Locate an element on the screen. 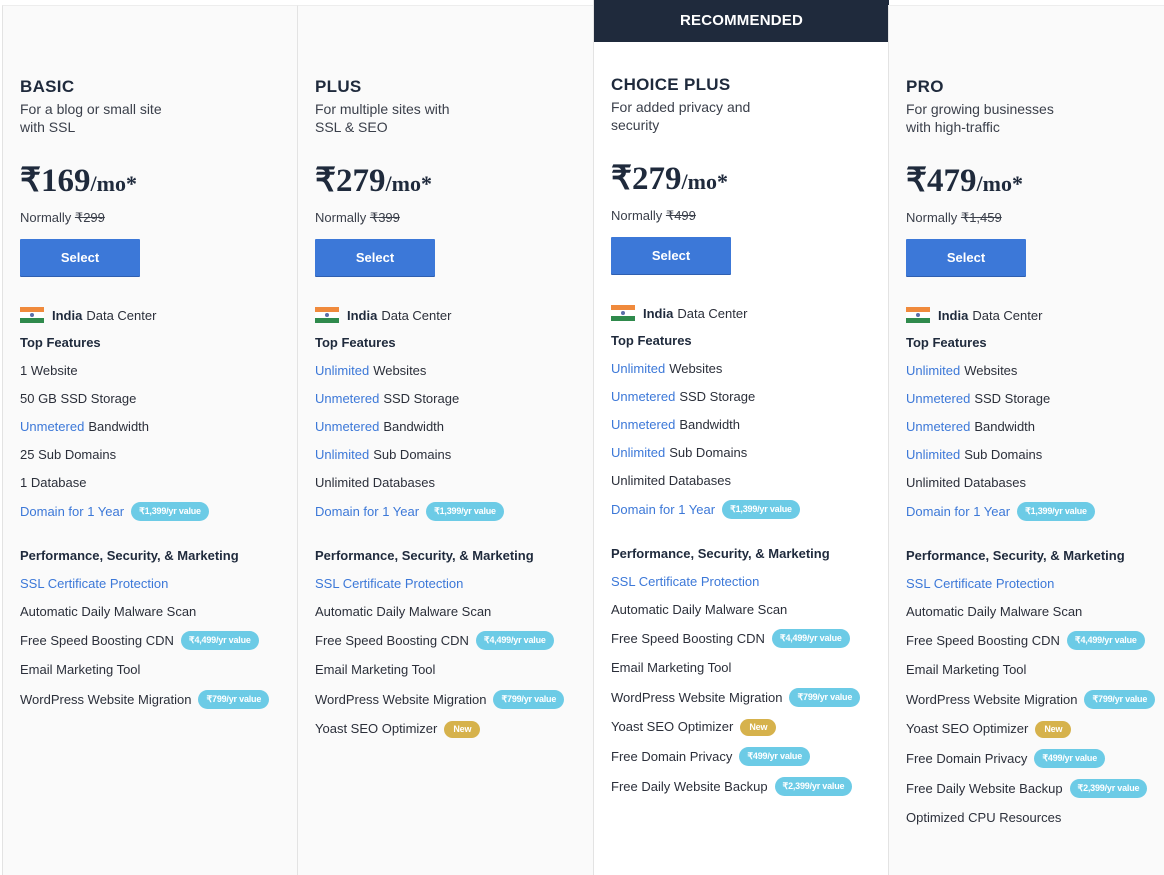 Image resolution: width=1164 pixels, height=875 pixels. feature-item: Free Domain Privacy ₹499/yr value is located at coordinates (746, 756).